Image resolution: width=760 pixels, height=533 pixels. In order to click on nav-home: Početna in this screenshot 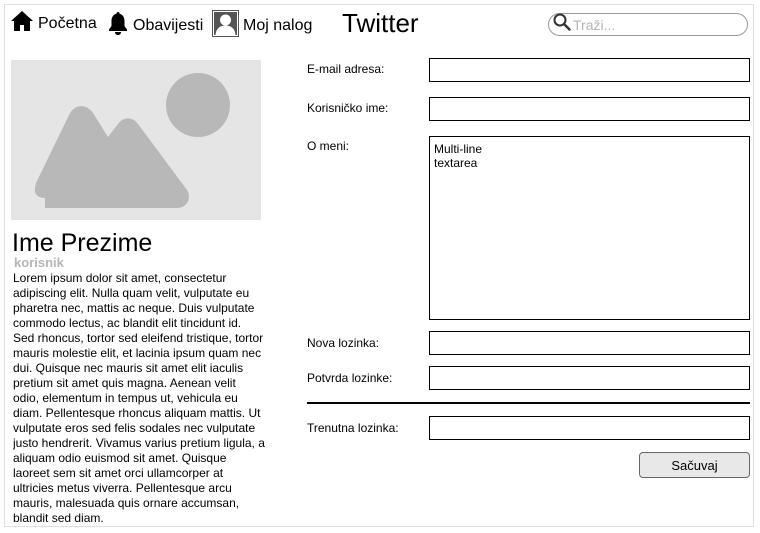, I will do `click(53, 23)`.